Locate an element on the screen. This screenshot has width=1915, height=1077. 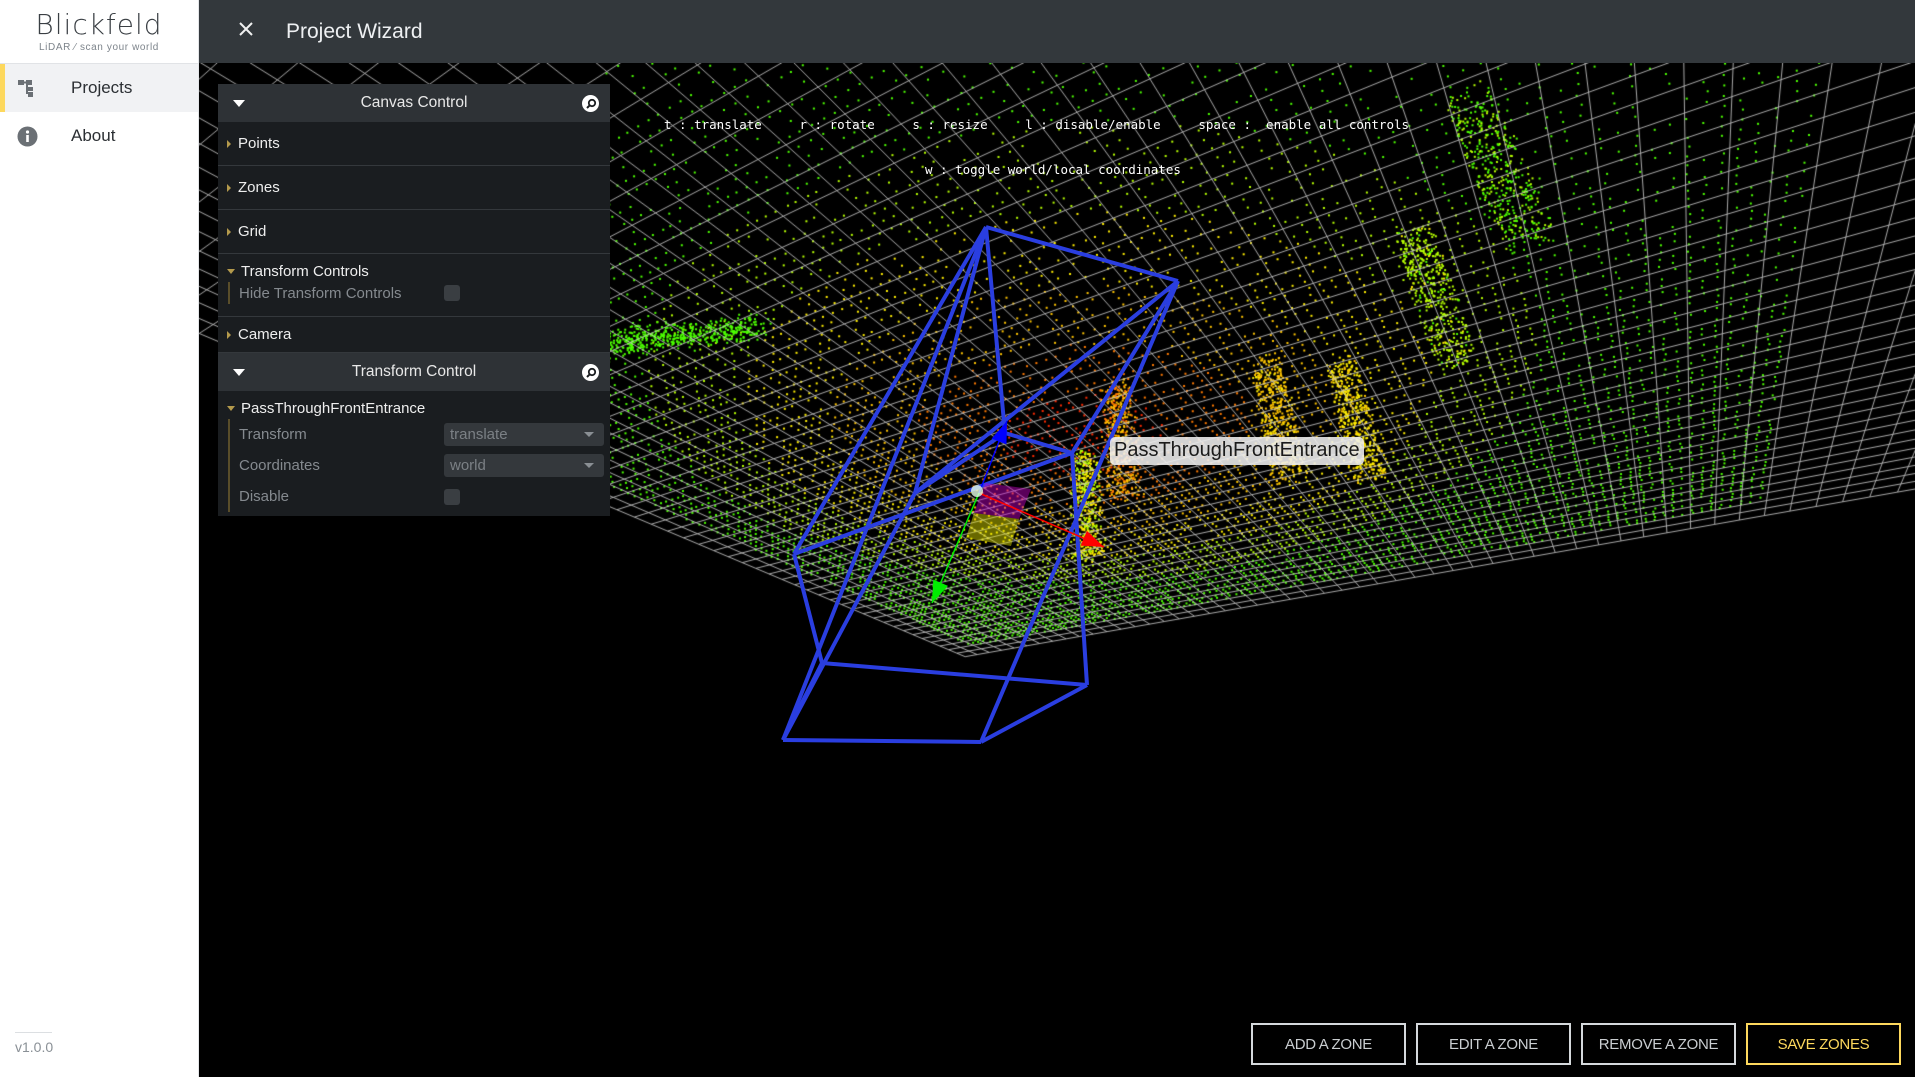
folder-label: Transform Controls is located at coordinates (305, 271).